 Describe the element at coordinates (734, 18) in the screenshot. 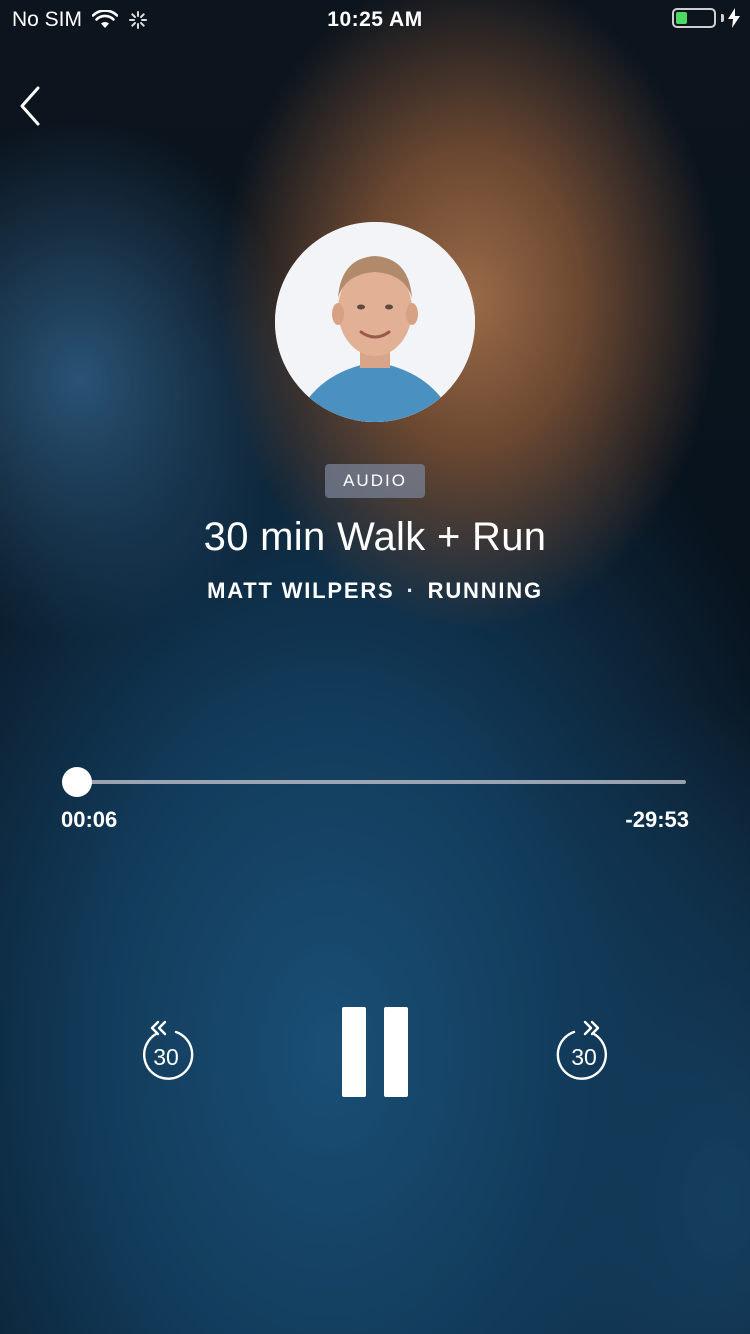

I see `charging-bolt-icon` at that location.